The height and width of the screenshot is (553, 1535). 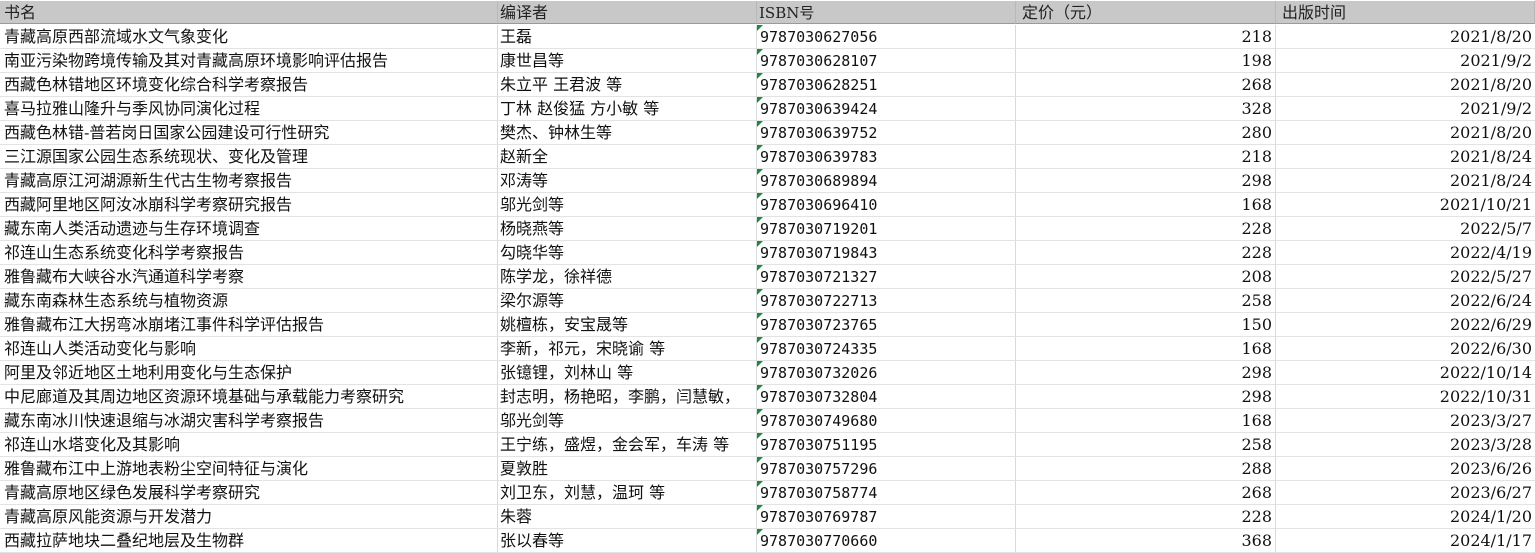 What do you see at coordinates (627, 493) in the screenshot?
I see `cell-editor: 刘卫东，刘慧，温珂 等` at bounding box center [627, 493].